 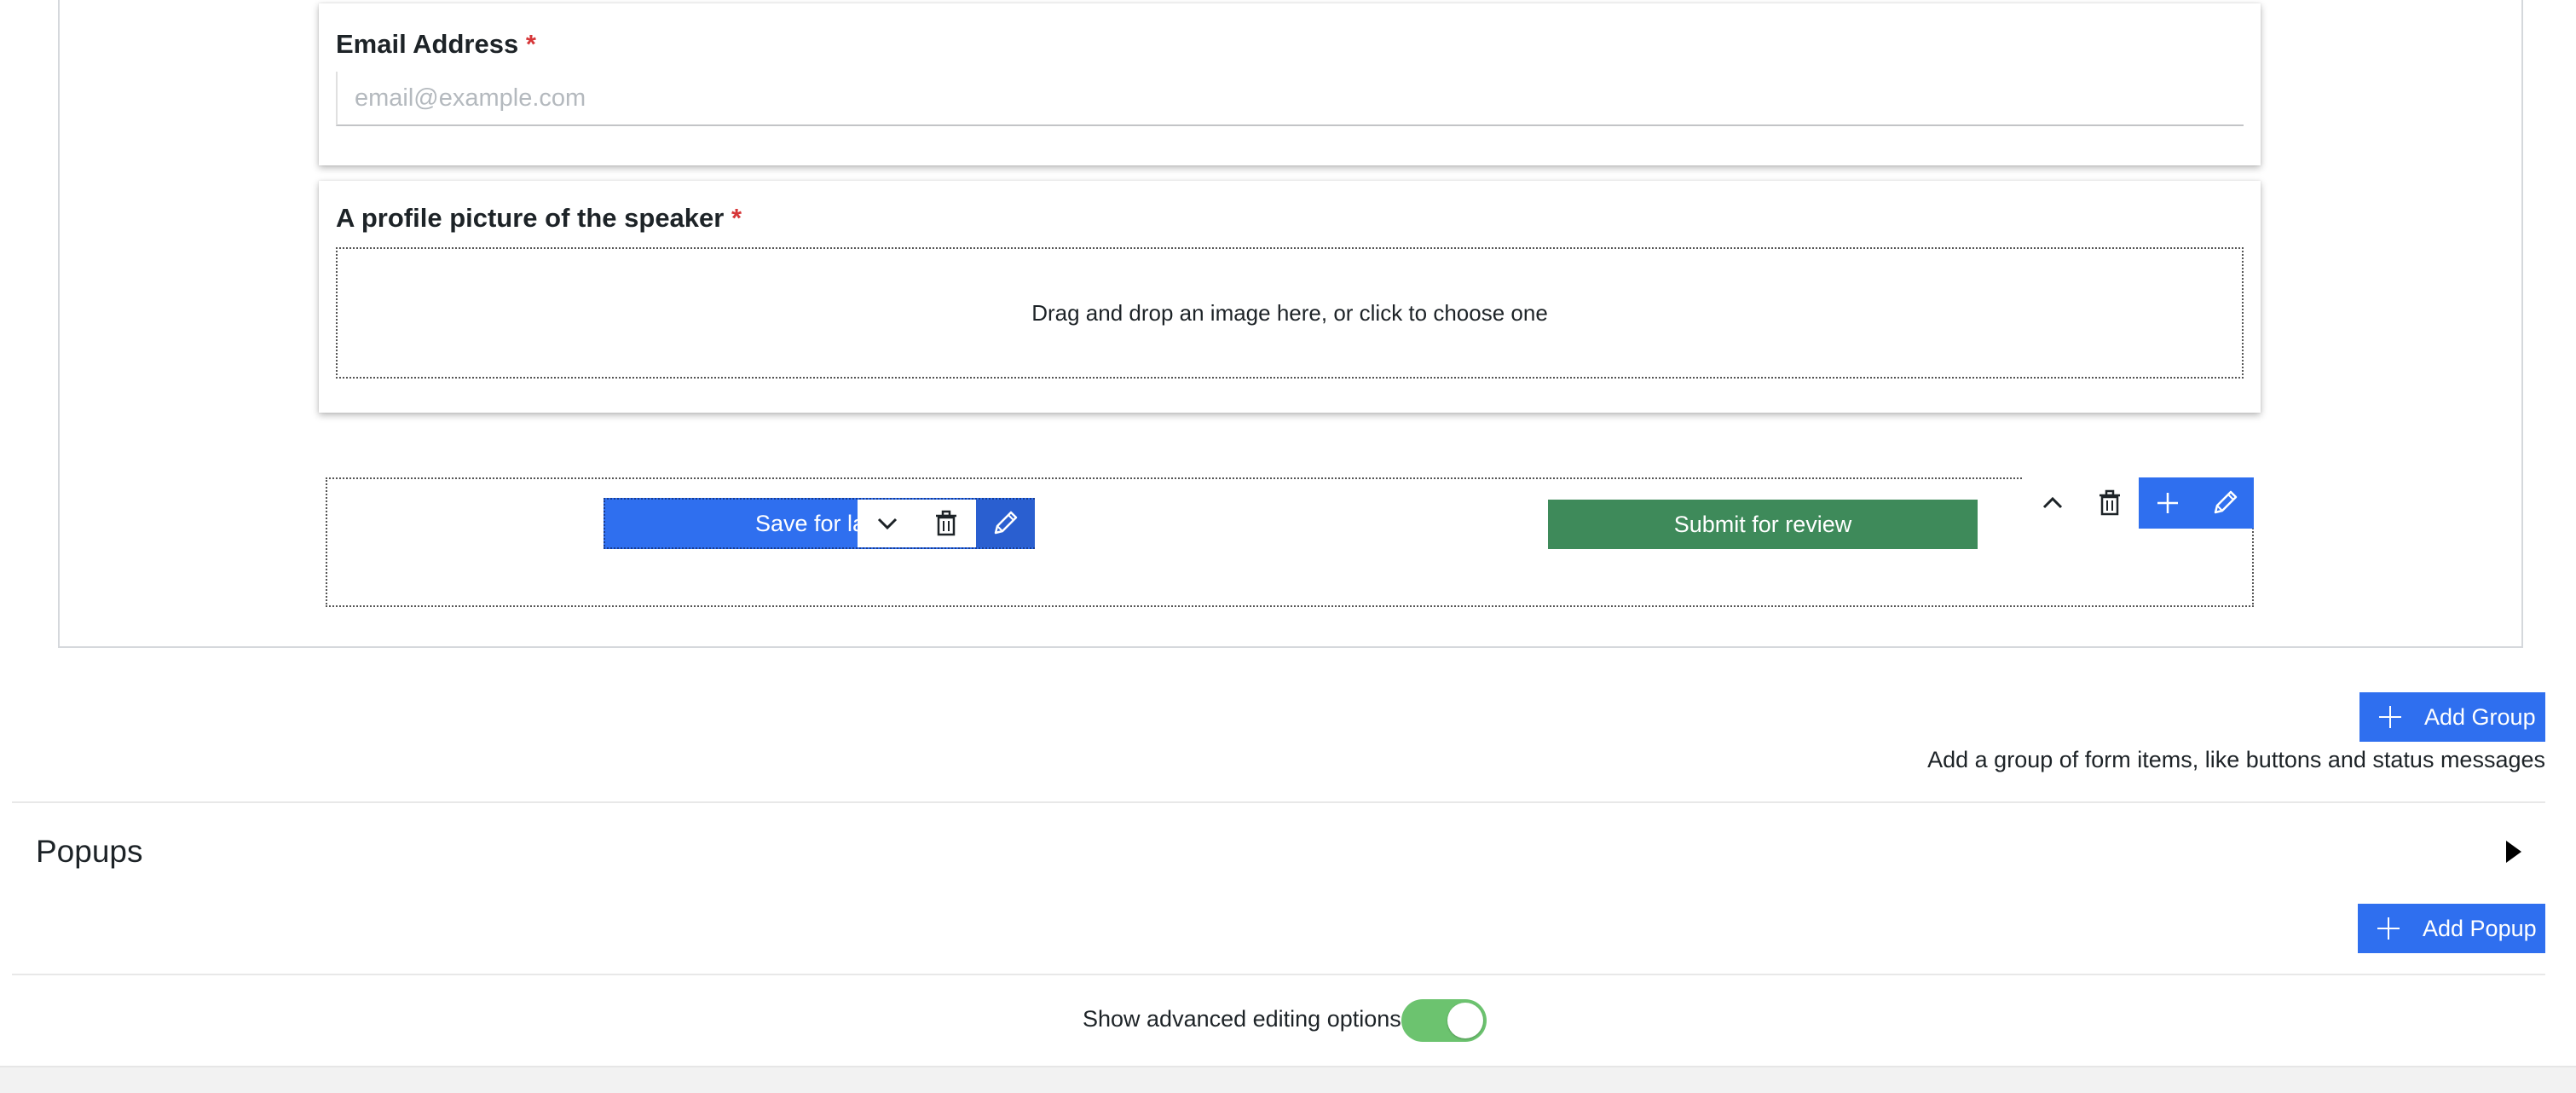 I want to click on add-popup-label: Add Popup, so click(x=2480, y=928).